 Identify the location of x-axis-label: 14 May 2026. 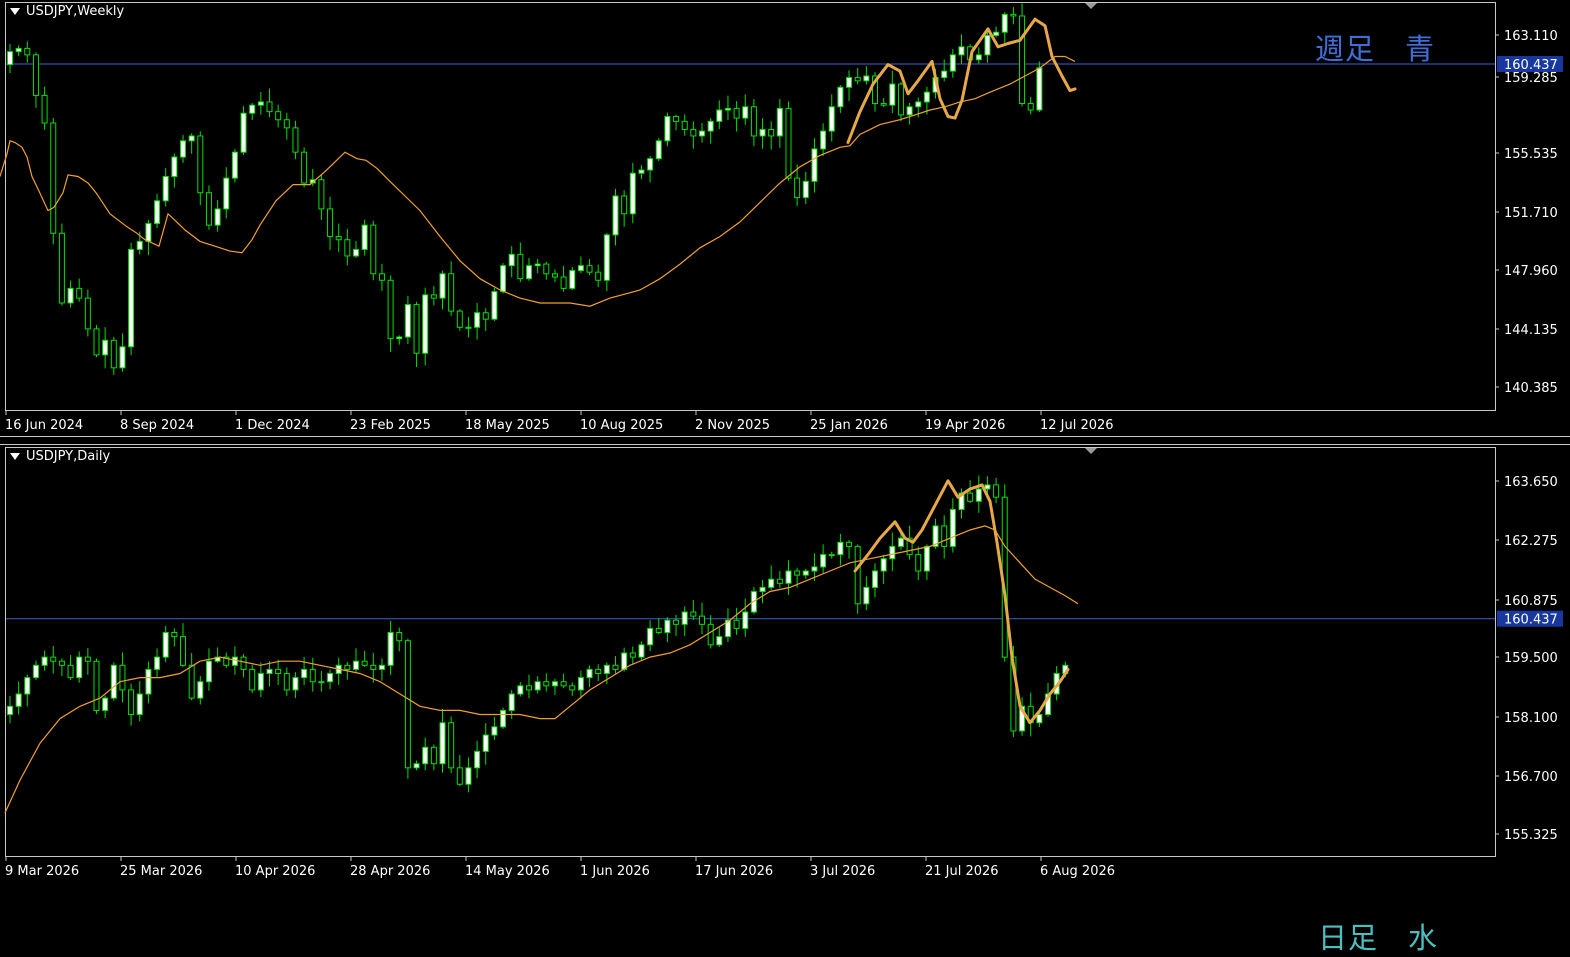
(507, 871).